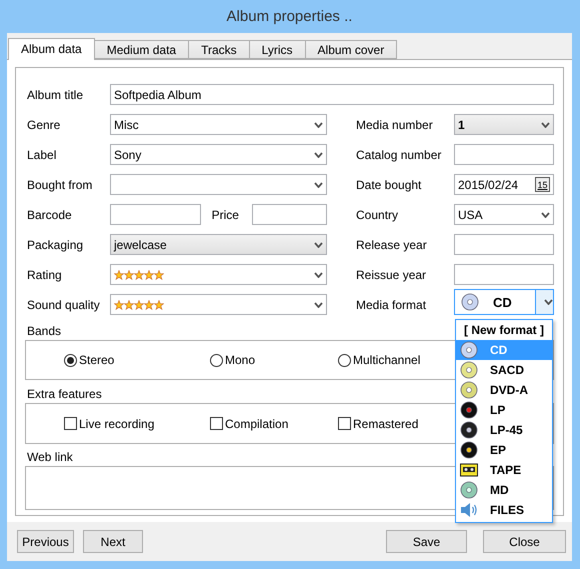  I want to click on window-title: Album properties .., so click(289, 16).